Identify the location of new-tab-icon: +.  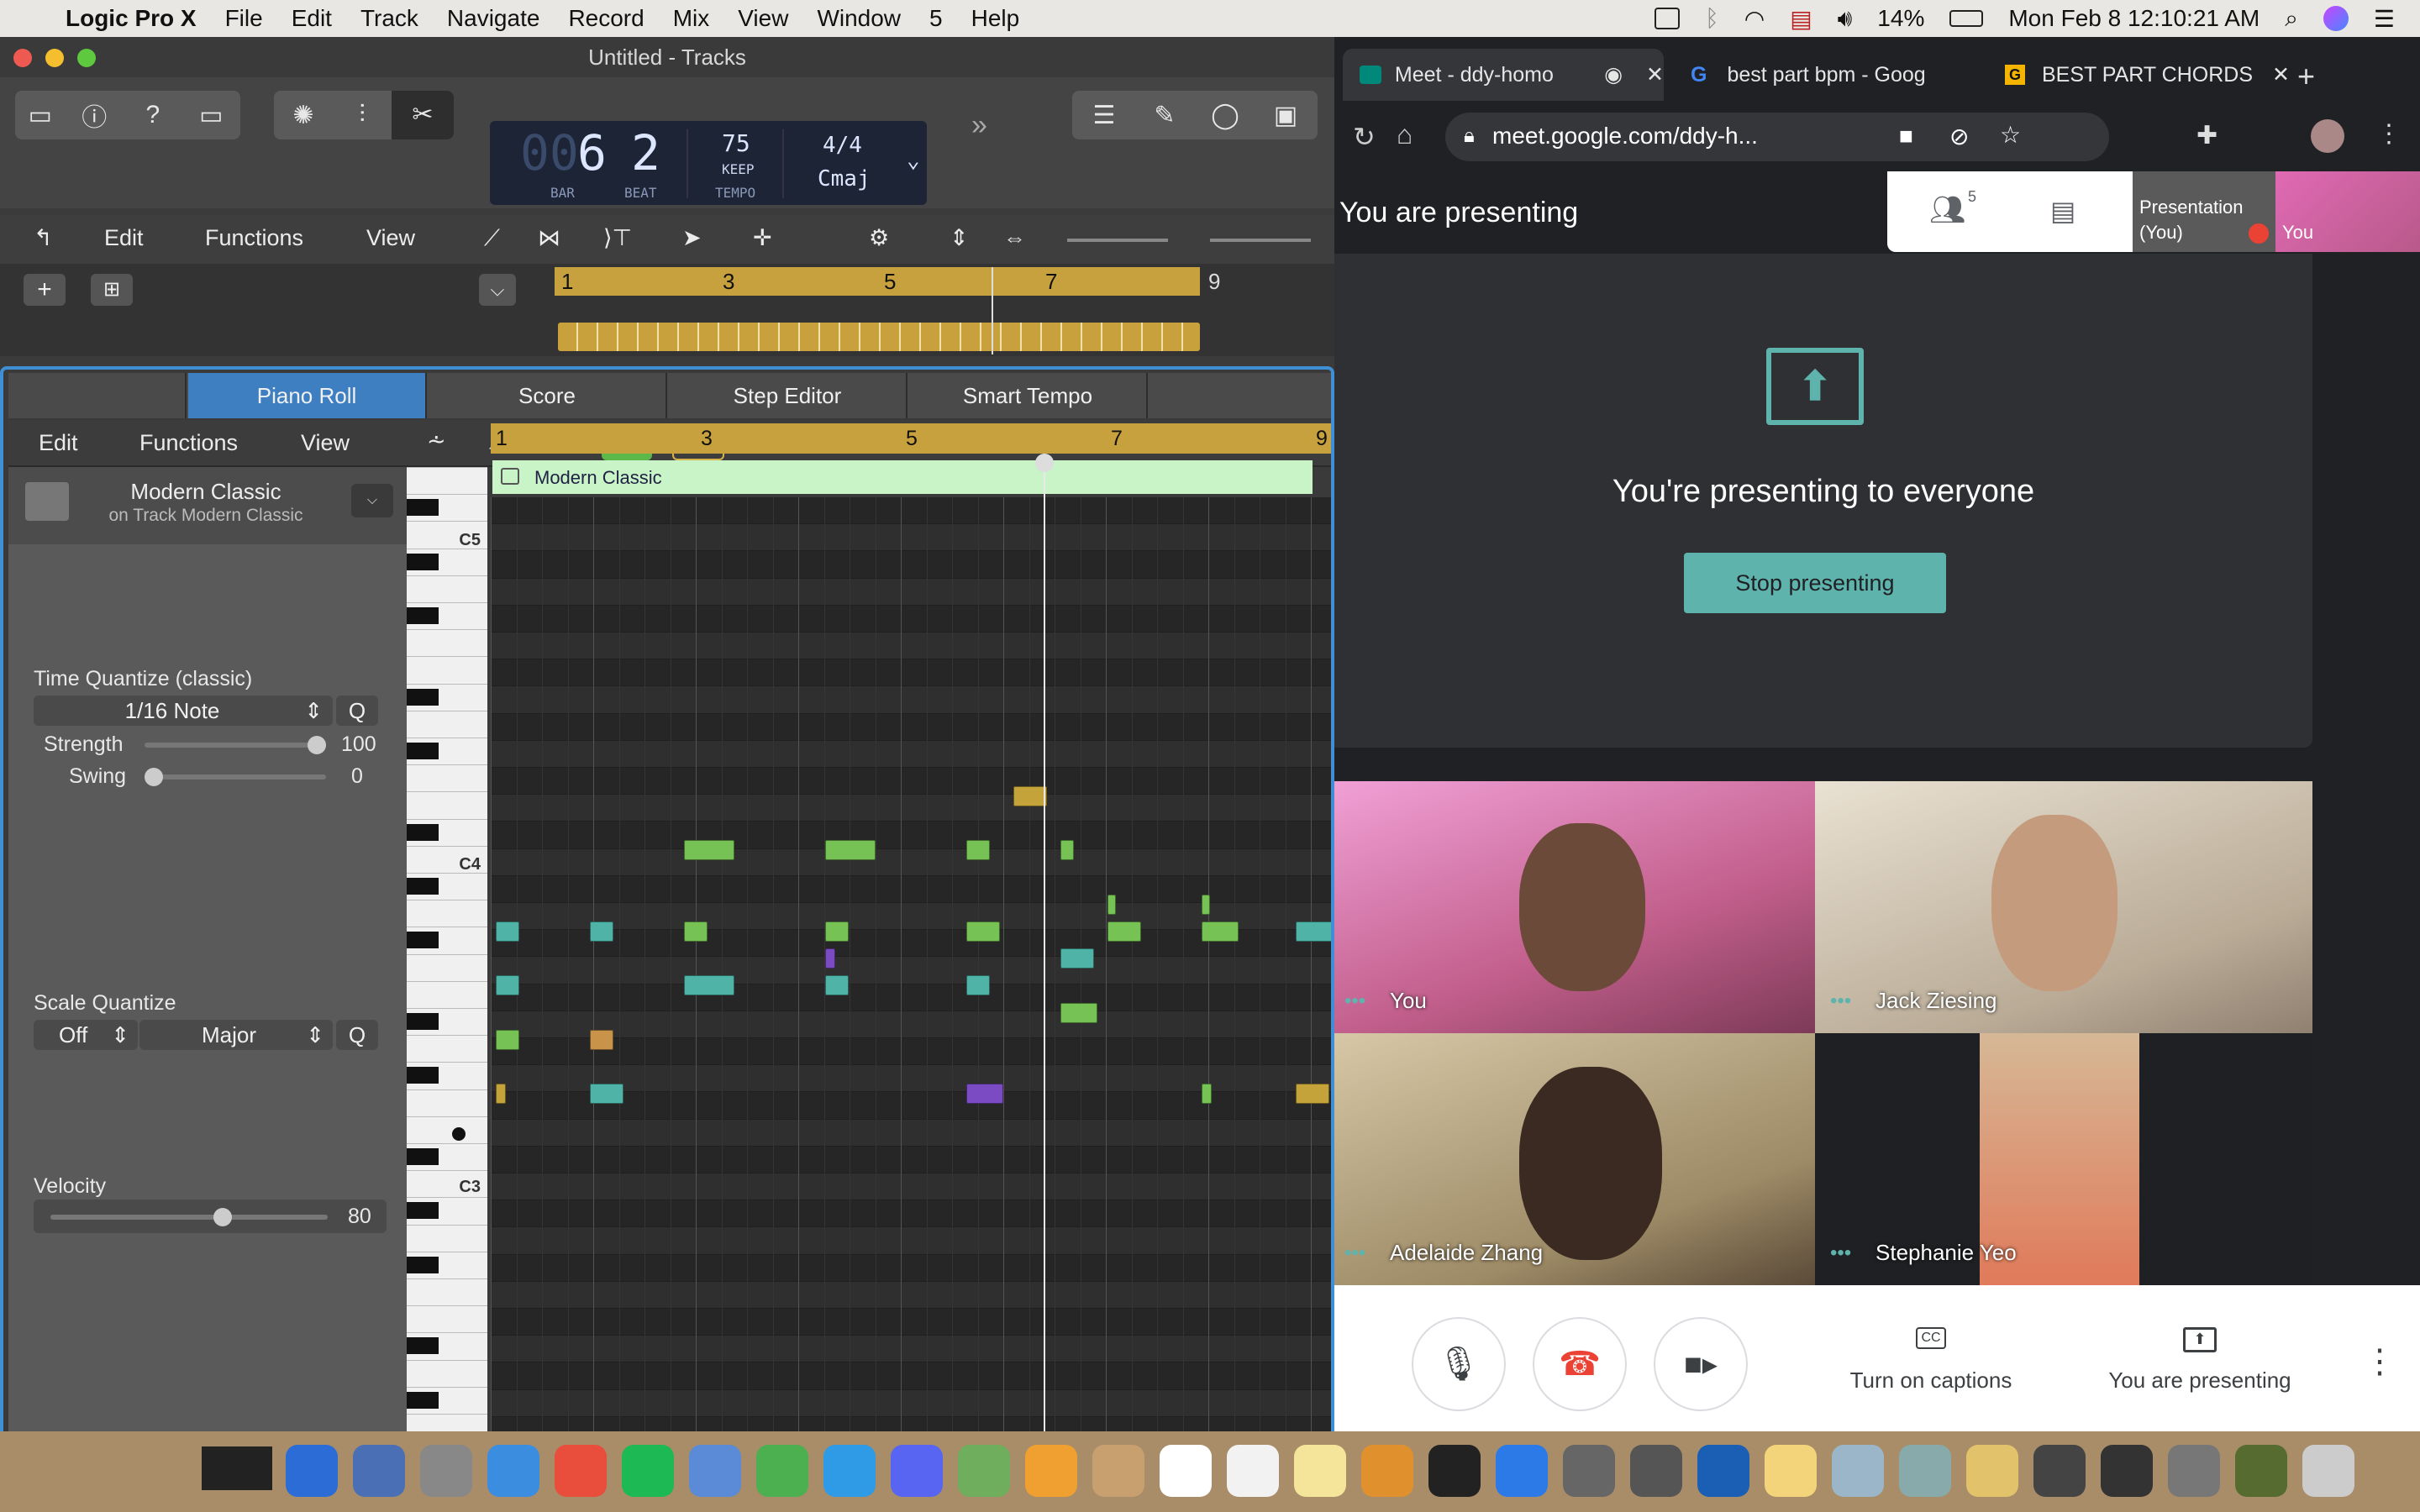
(2306, 76).